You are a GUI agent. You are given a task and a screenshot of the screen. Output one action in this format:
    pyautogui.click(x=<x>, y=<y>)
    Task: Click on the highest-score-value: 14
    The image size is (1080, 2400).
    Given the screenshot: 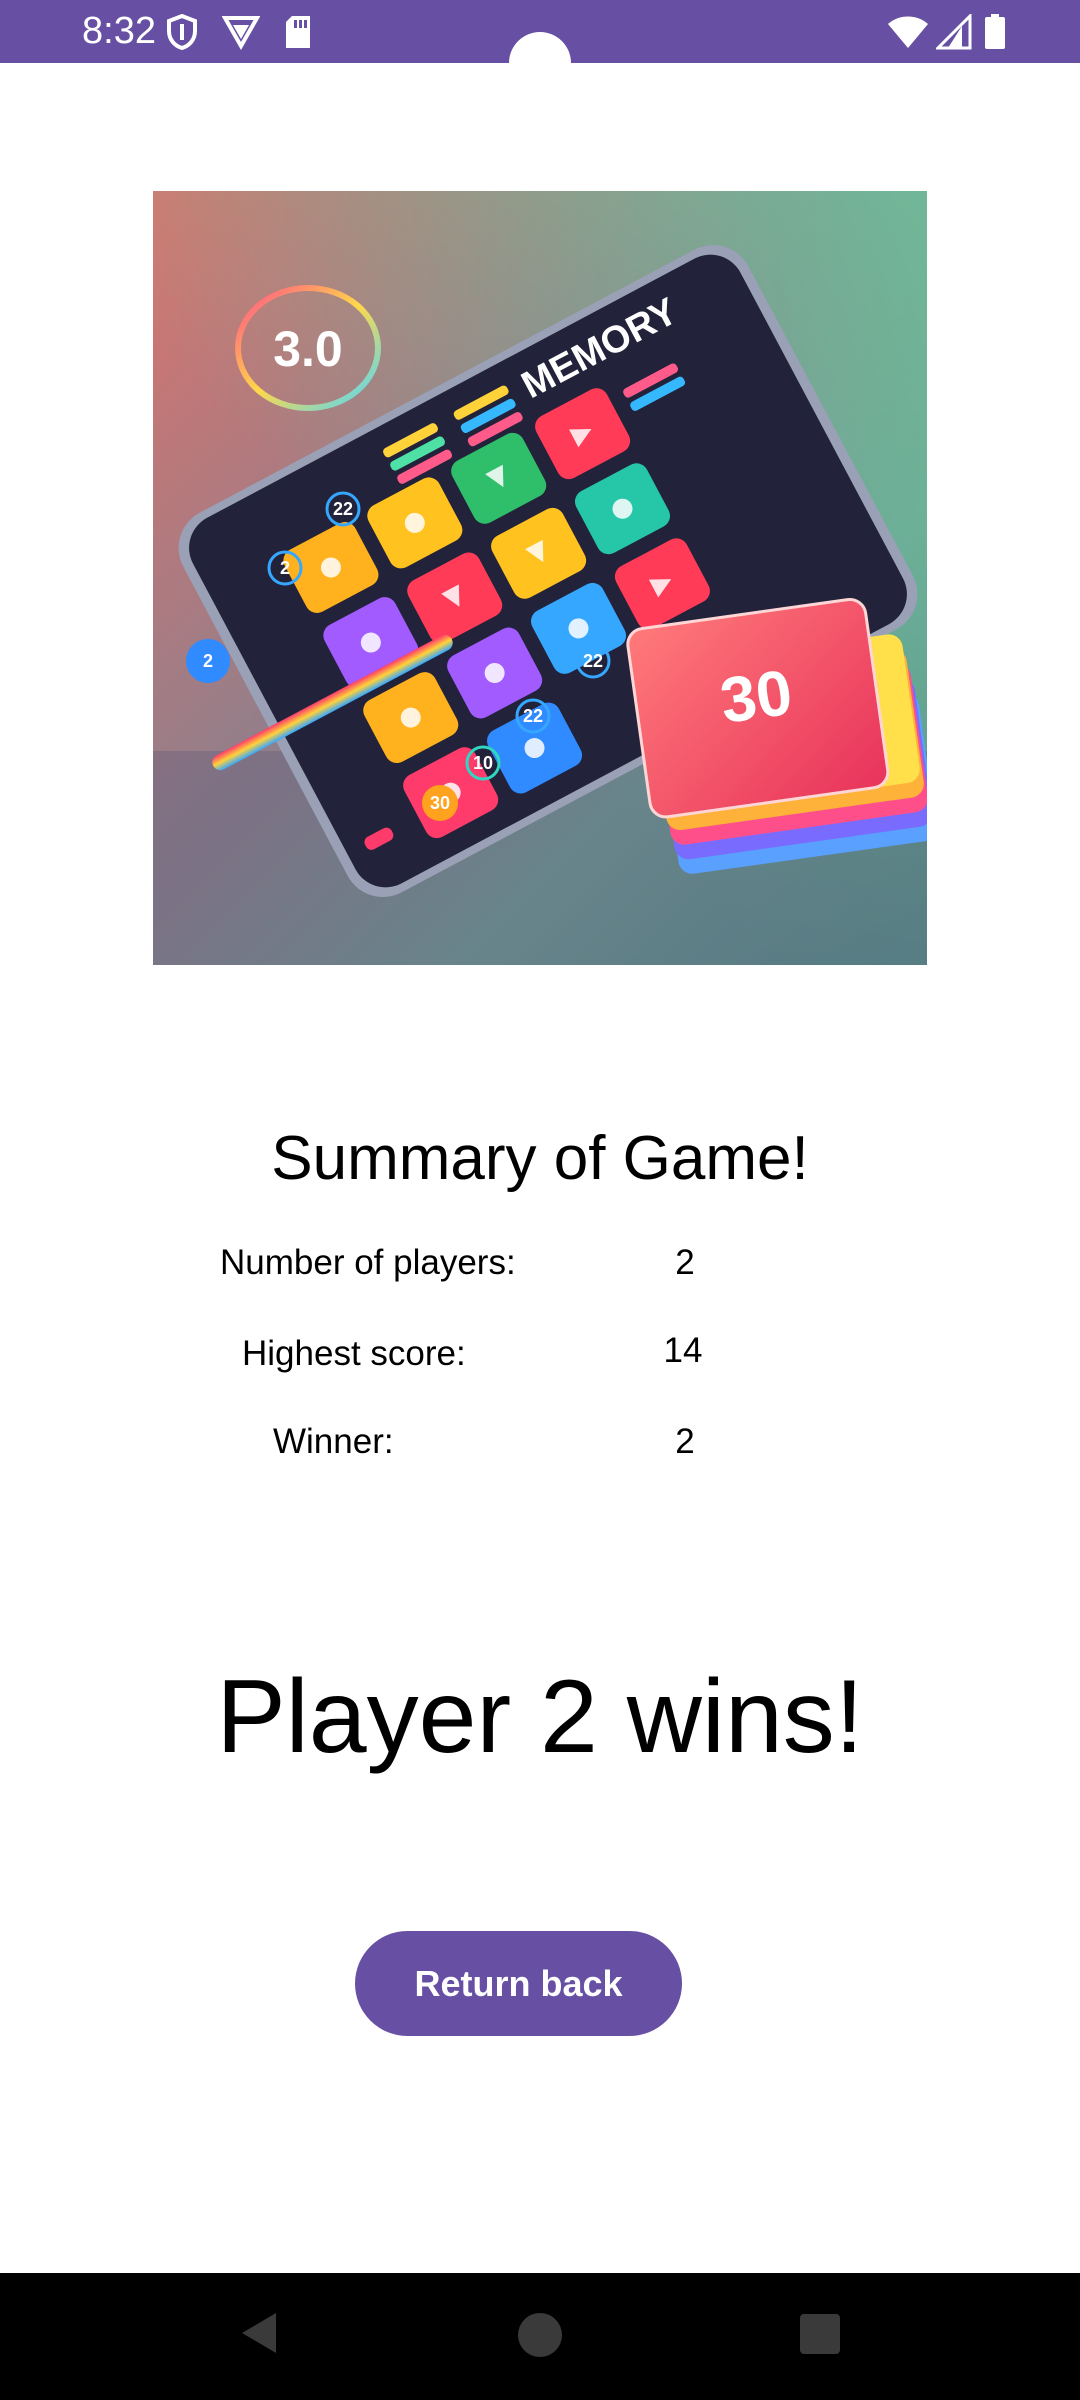 What is the action you would take?
    pyautogui.click(x=683, y=1350)
    